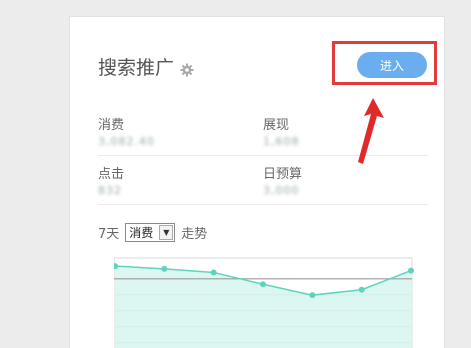 This screenshot has width=471, height=348. What do you see at coordinates (371, 131) in the screenshot?
I see `red-arrow-annotation` at bounding box center [371, 131].